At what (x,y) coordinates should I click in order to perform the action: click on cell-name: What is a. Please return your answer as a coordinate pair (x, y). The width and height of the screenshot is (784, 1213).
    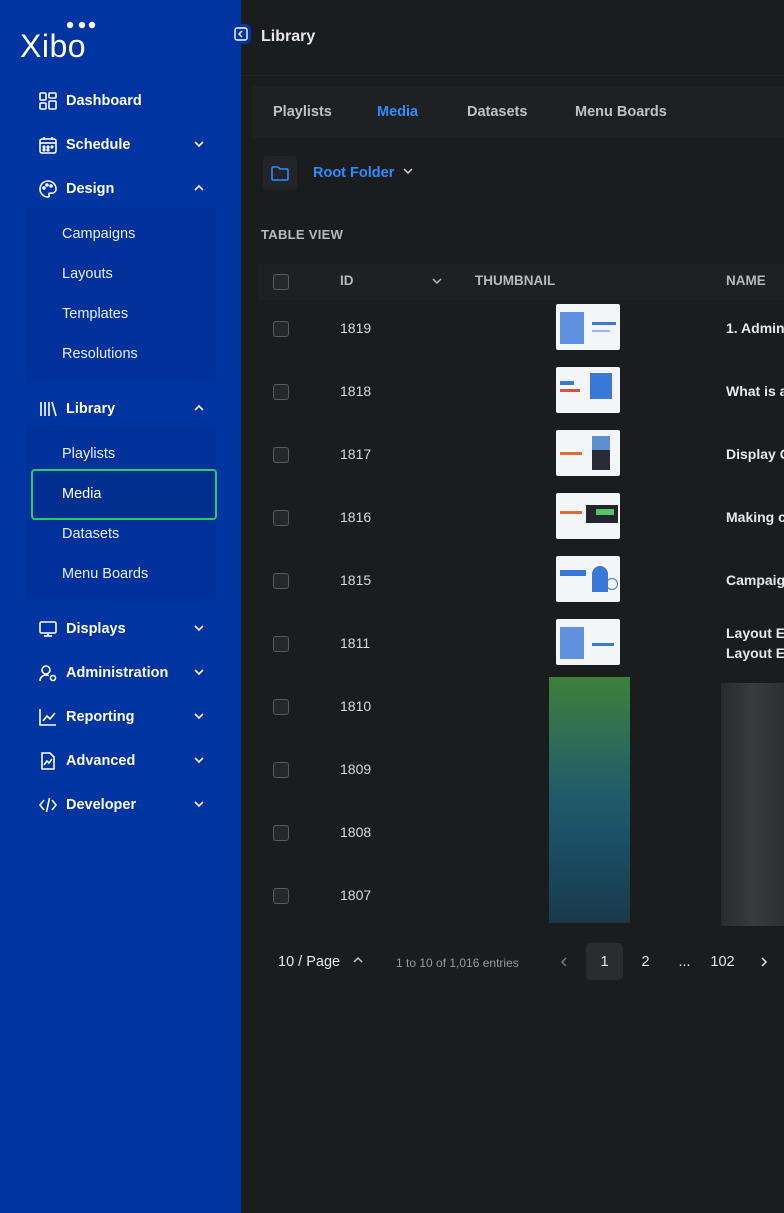
    Looking at the image, I should click on (755, 391).